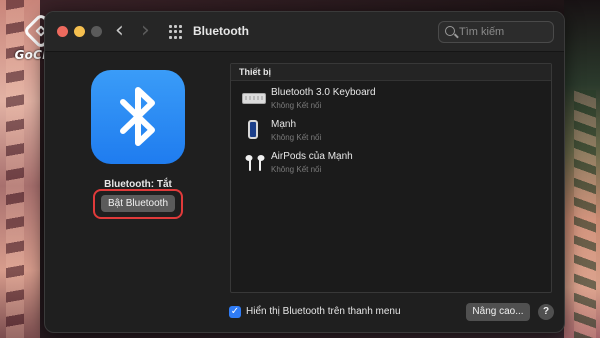 This screenshot has height=338, width=600. I want to click on show-in-menu-label: Hiển thị Bluetooth trên thanh menu, so click(323, 311).